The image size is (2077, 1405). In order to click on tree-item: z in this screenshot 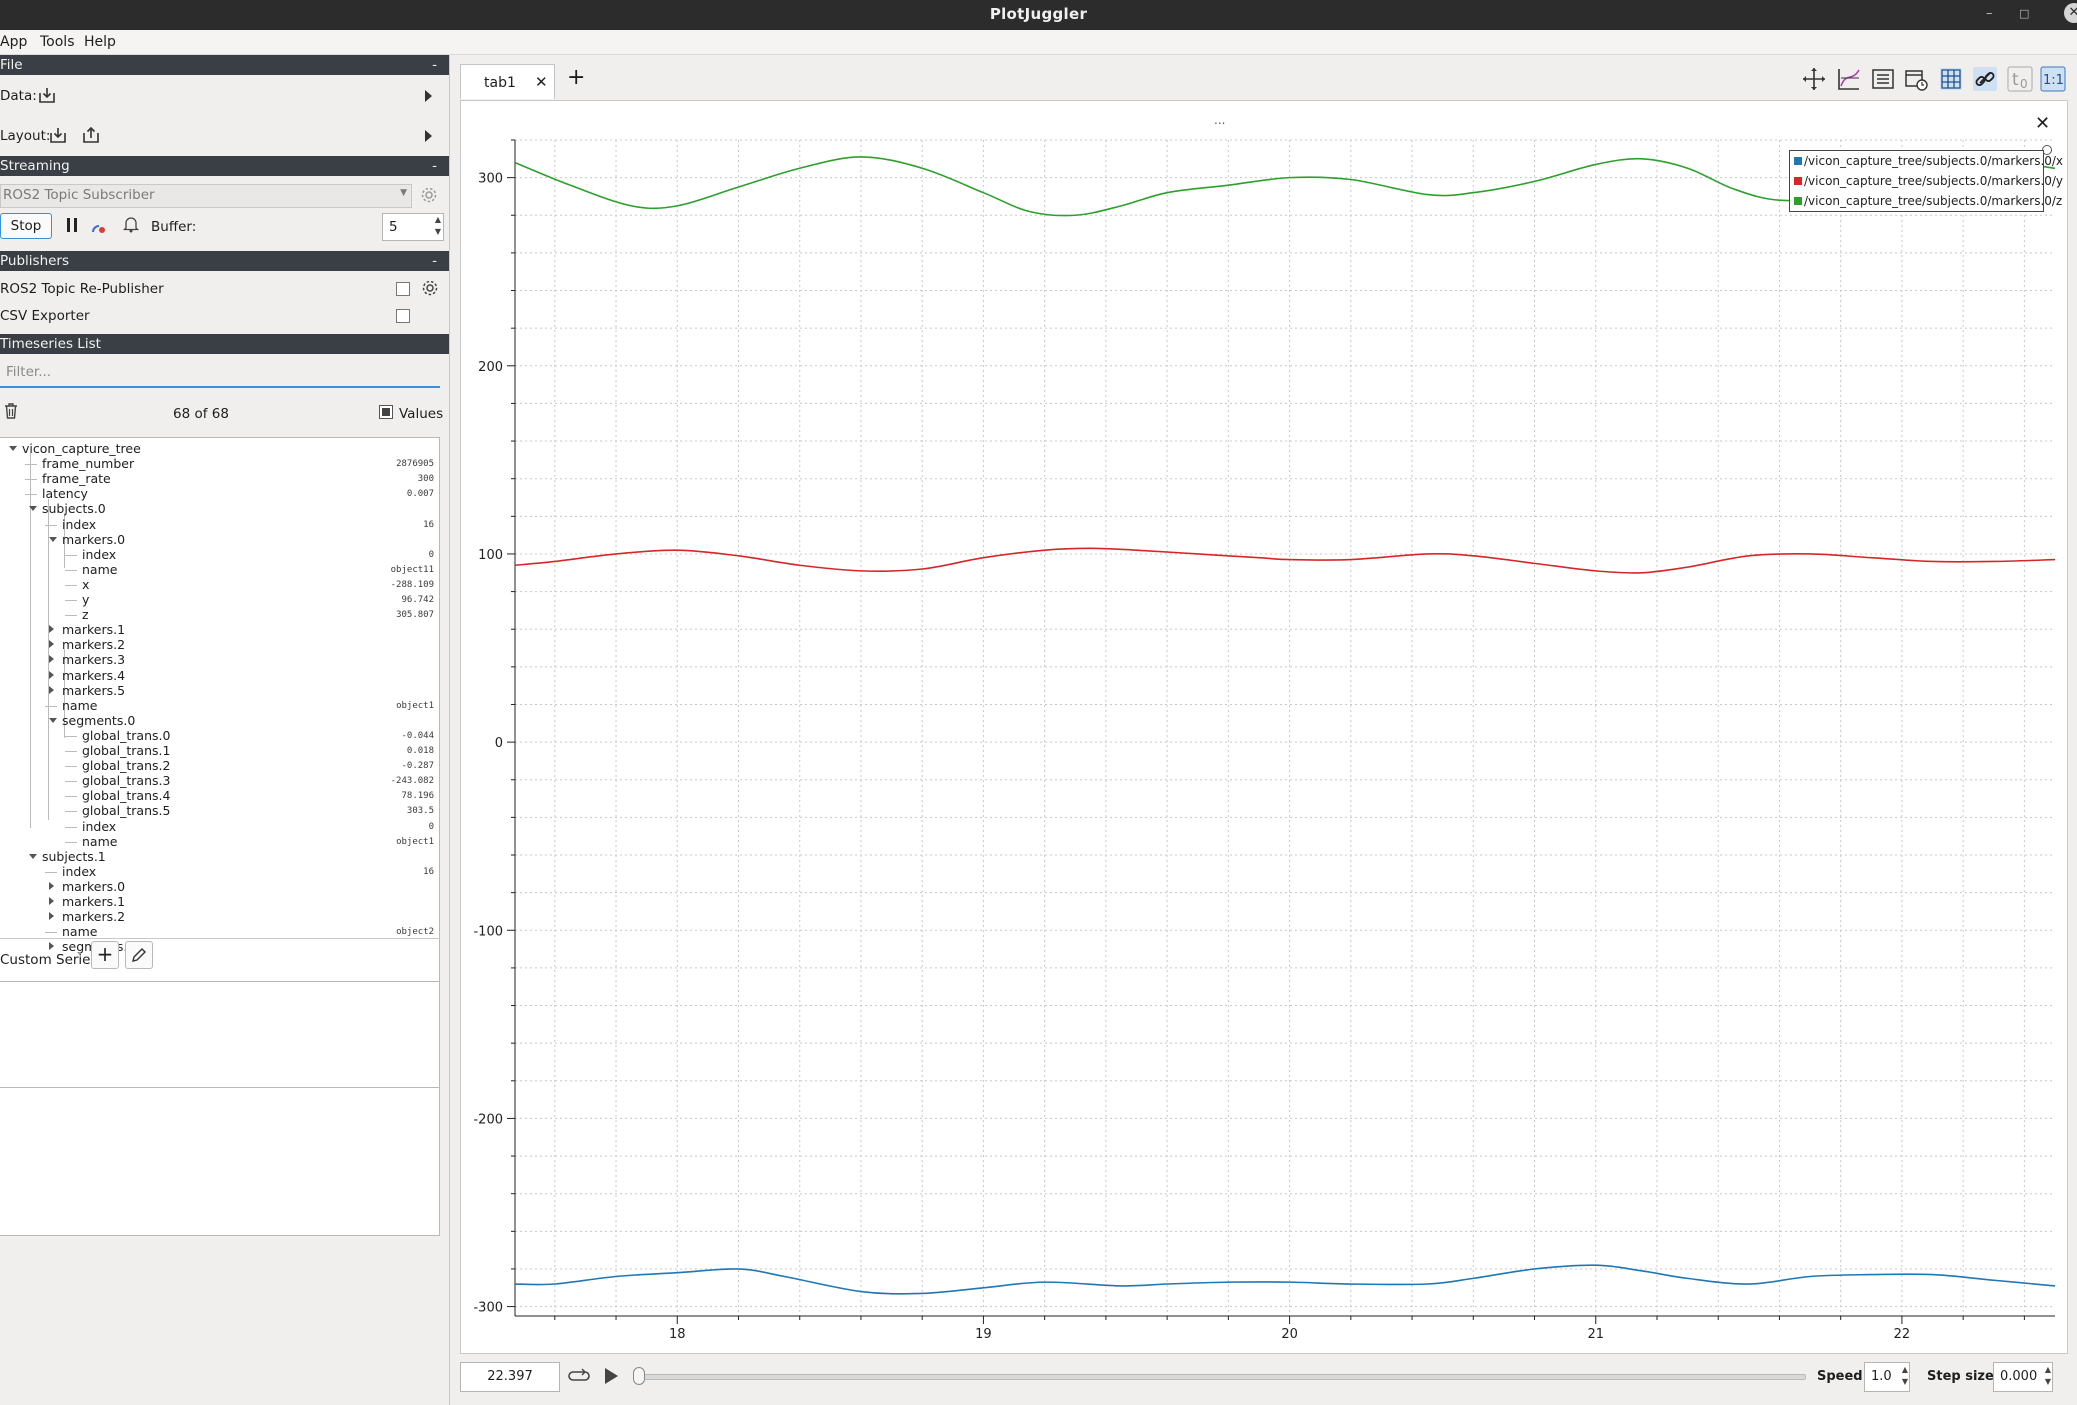, I will do `click(85, 614)`.